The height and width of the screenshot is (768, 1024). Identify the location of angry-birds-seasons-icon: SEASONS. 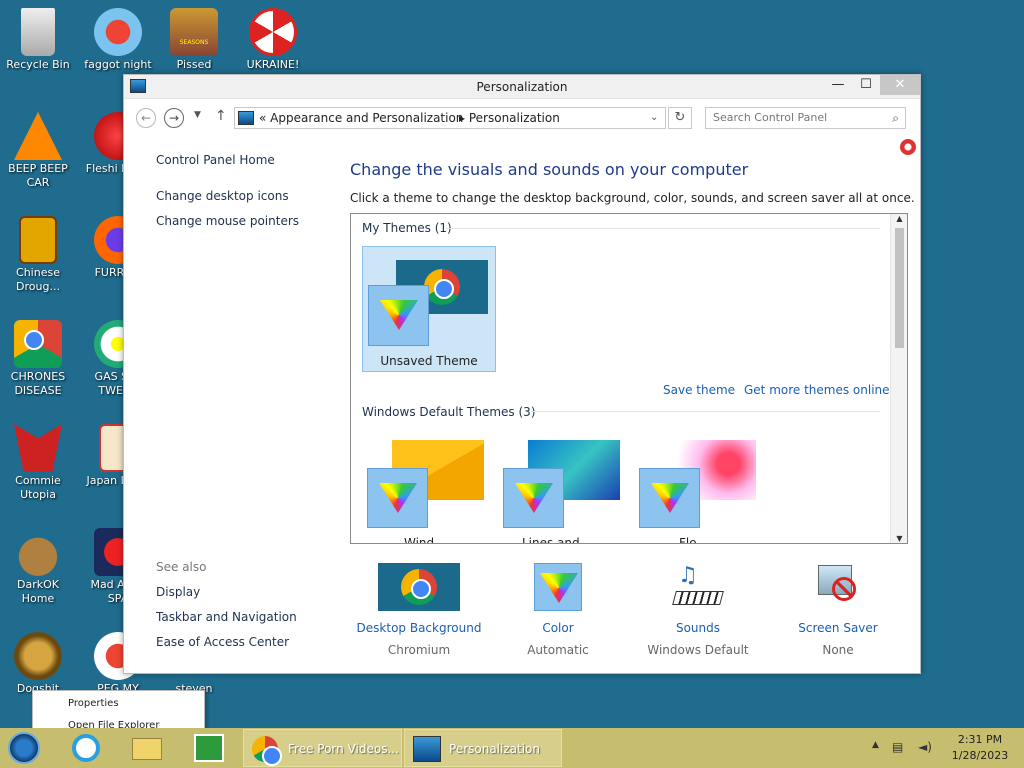
(194, 32).